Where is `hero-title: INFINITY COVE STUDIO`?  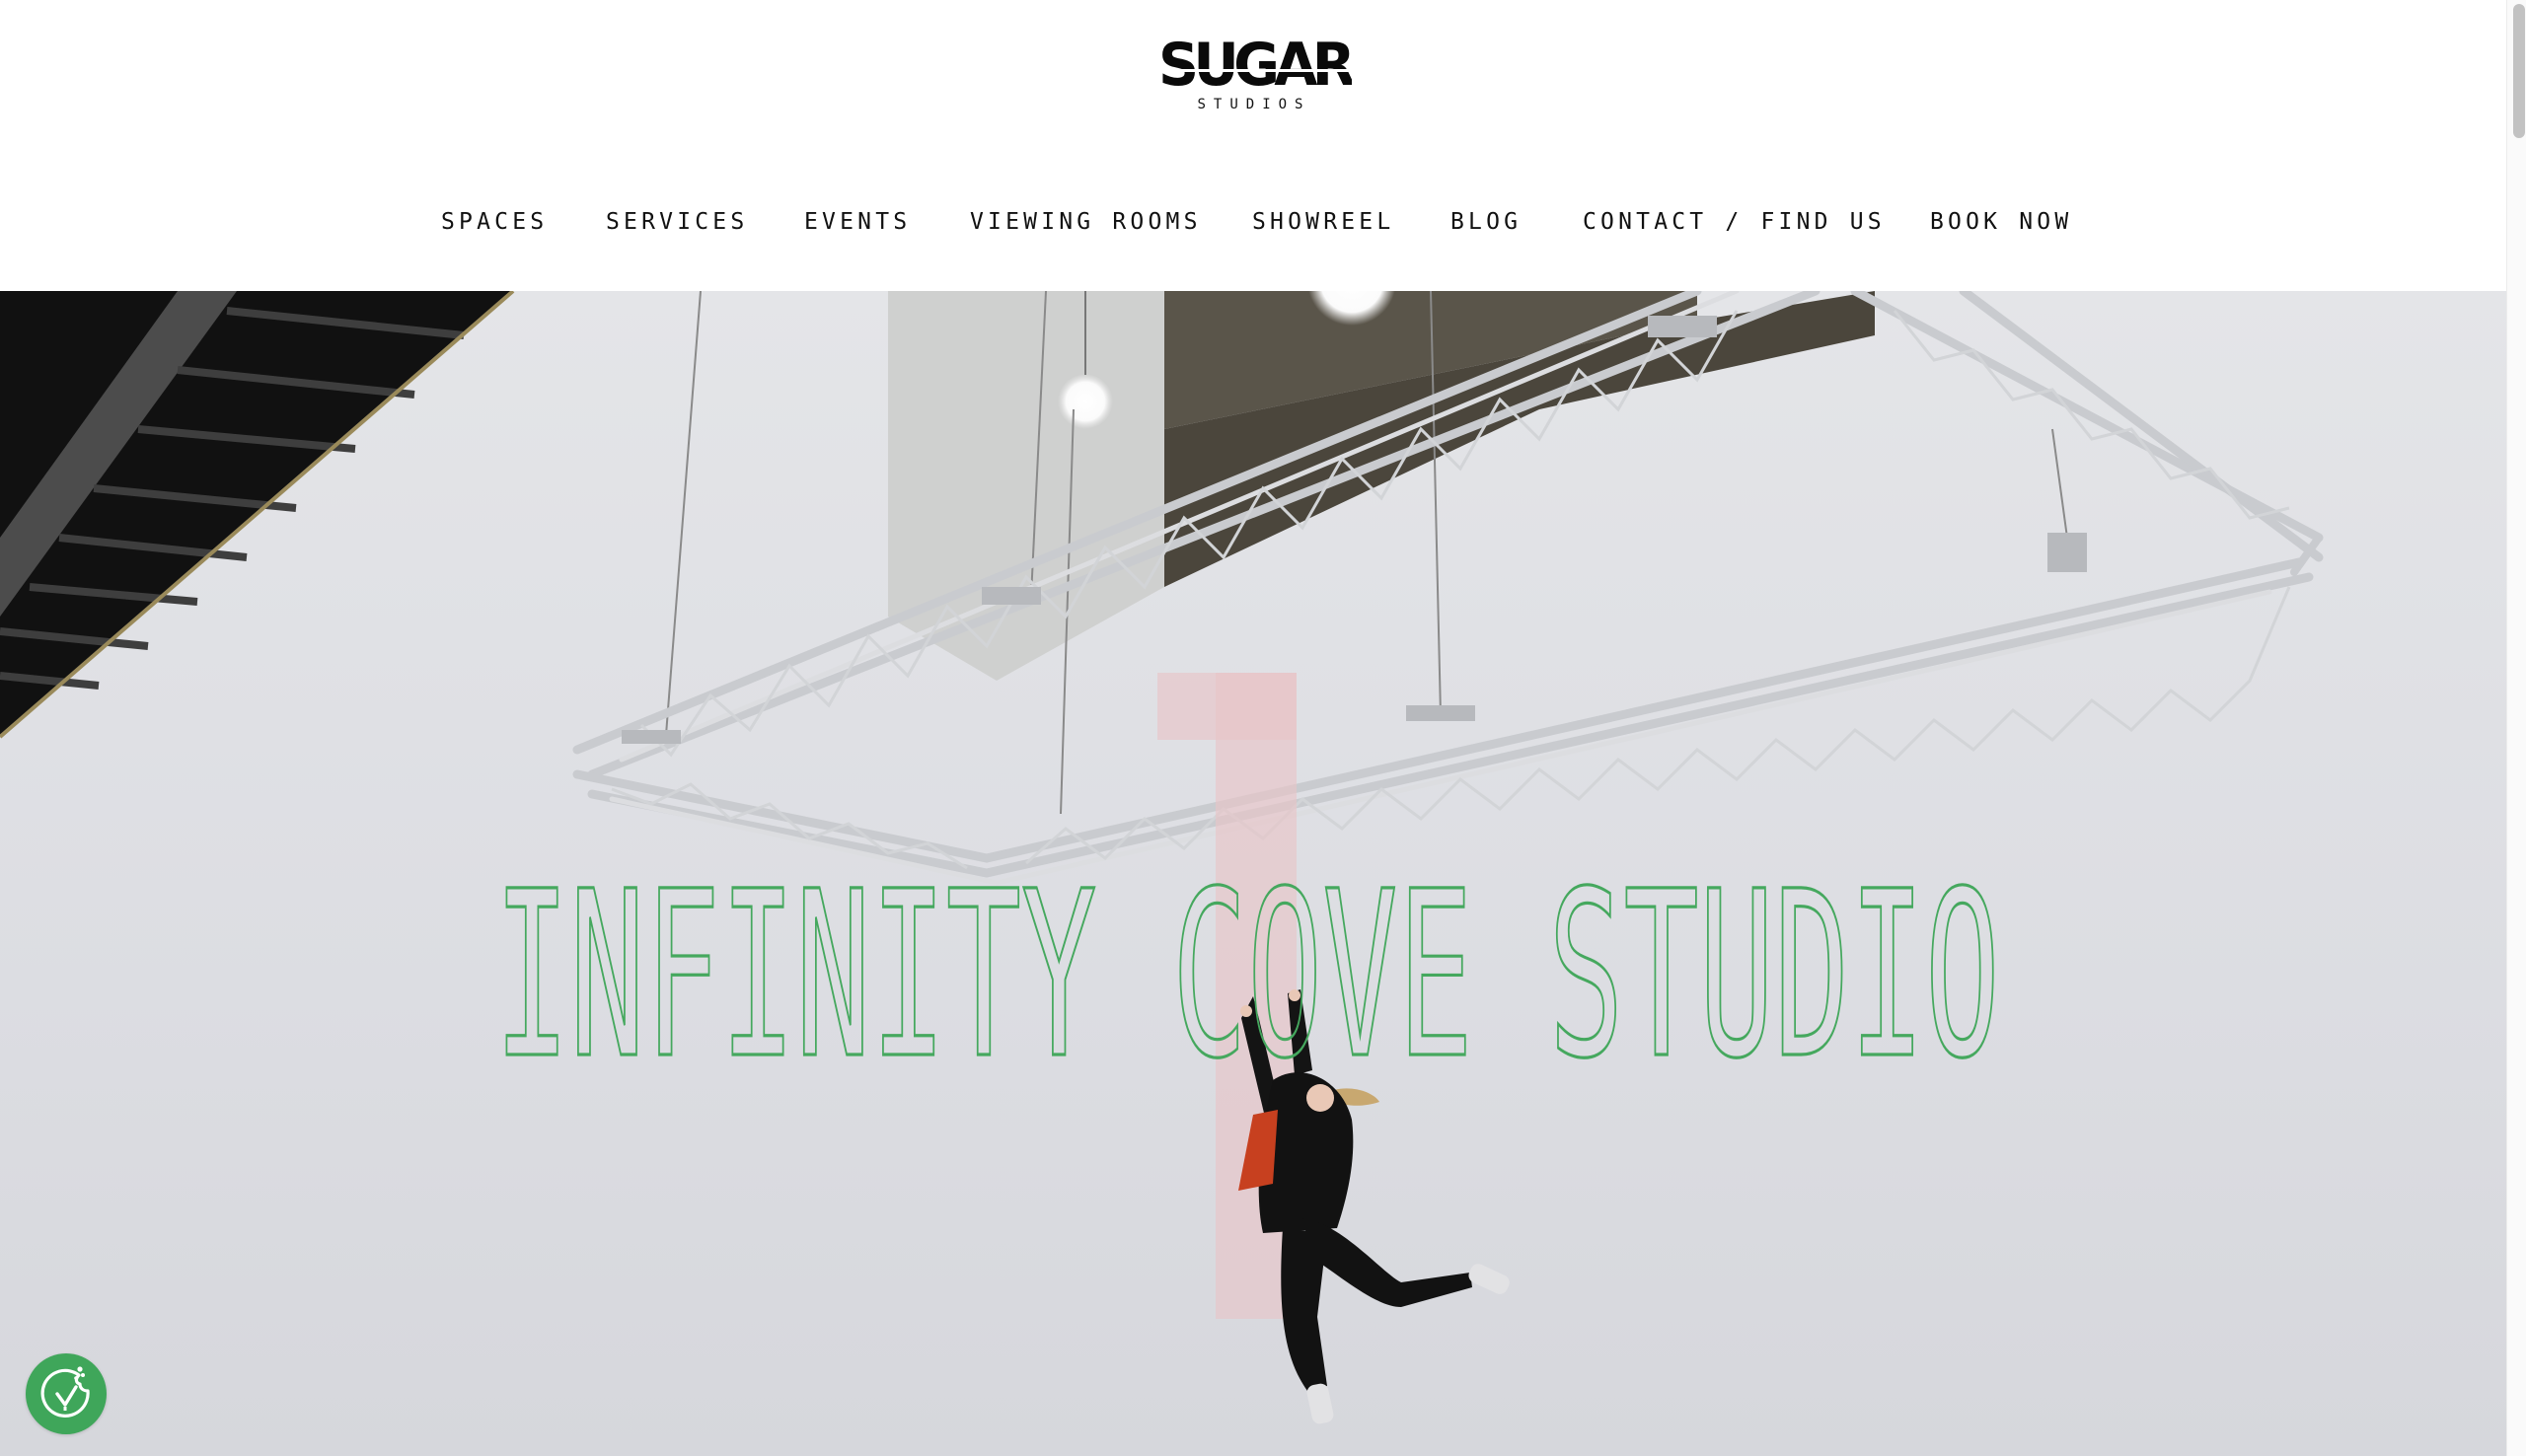
hero-title: INFINITY COVE STUDIO is located at coordinates (1247, 975).